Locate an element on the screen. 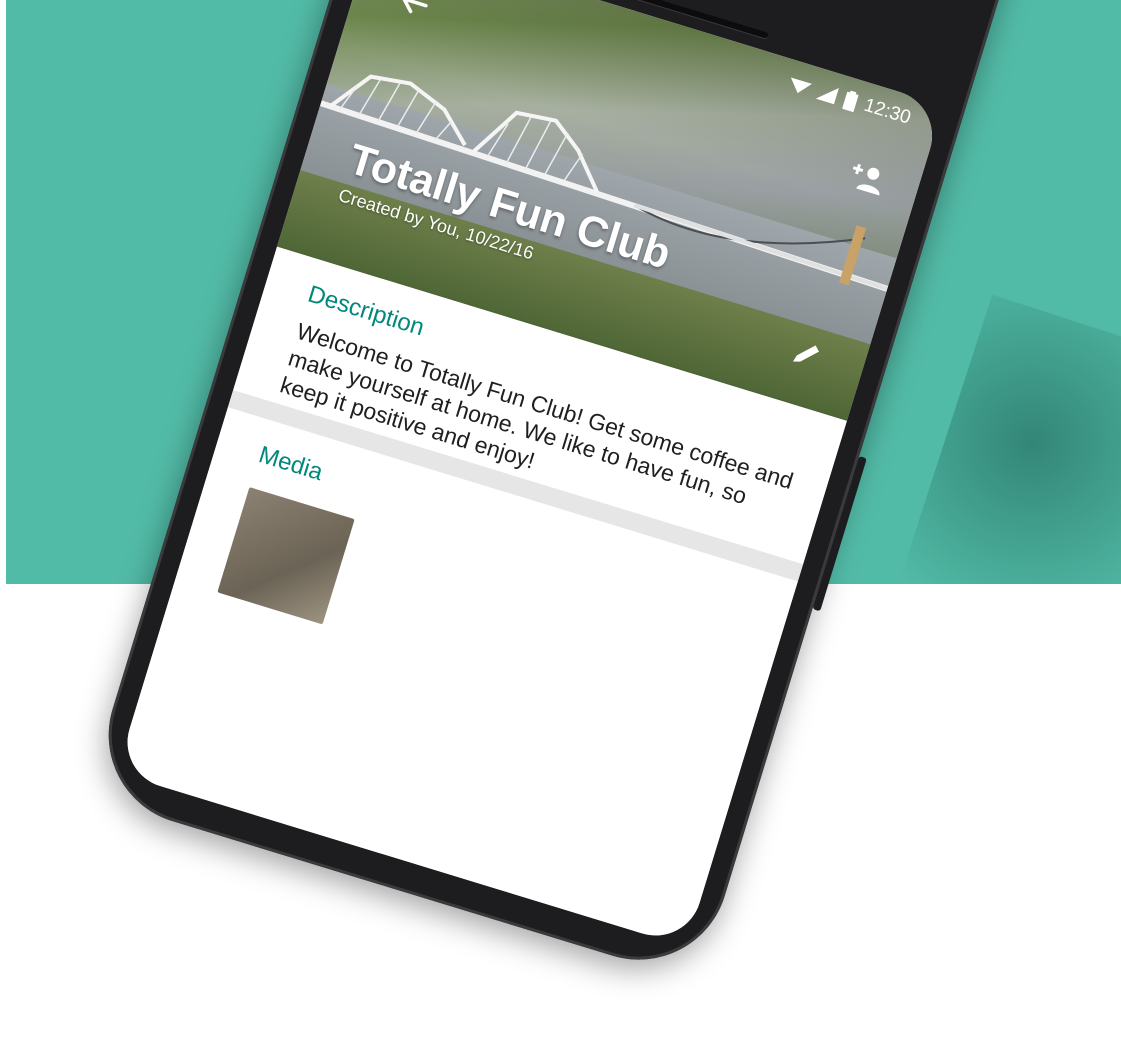 This screenshot has width=1121, height=1050. pencil-icon is located at coordinates (806, 356).